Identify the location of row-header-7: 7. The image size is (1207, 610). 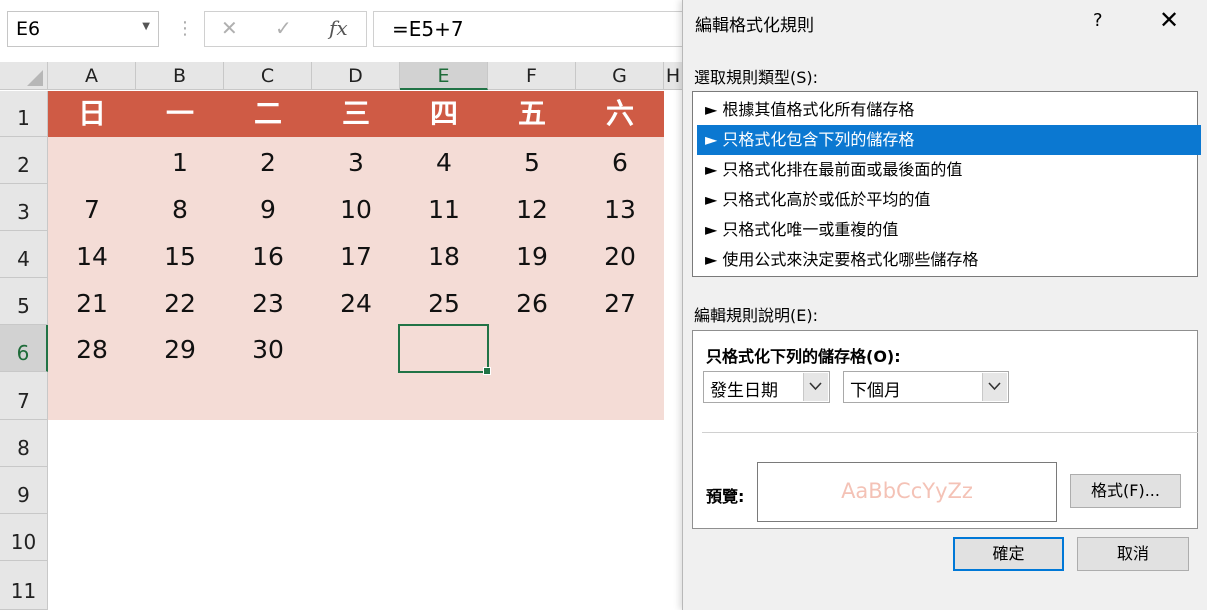
(24, 396).